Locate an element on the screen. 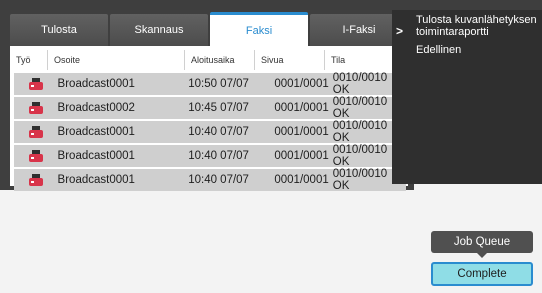 Image resolution: width=542 pixels, height=293 pixels. menu-item-previous: Edellinen is located at coordinates (438, 50).